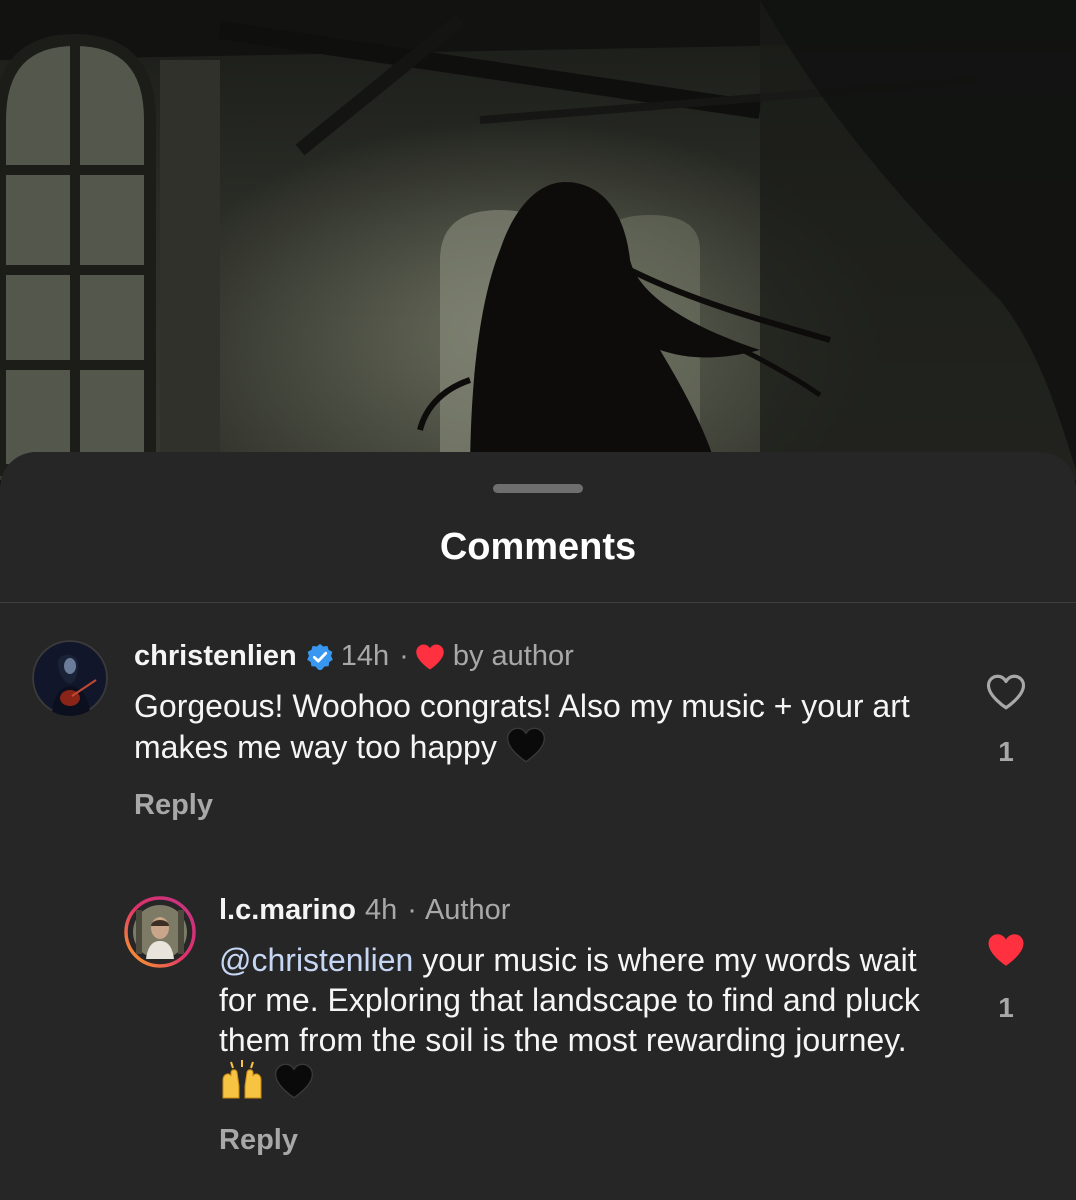  Describe the element at coordinates (316, 960) in the screenshot. I see `mention-link: @christenlien` at that location.